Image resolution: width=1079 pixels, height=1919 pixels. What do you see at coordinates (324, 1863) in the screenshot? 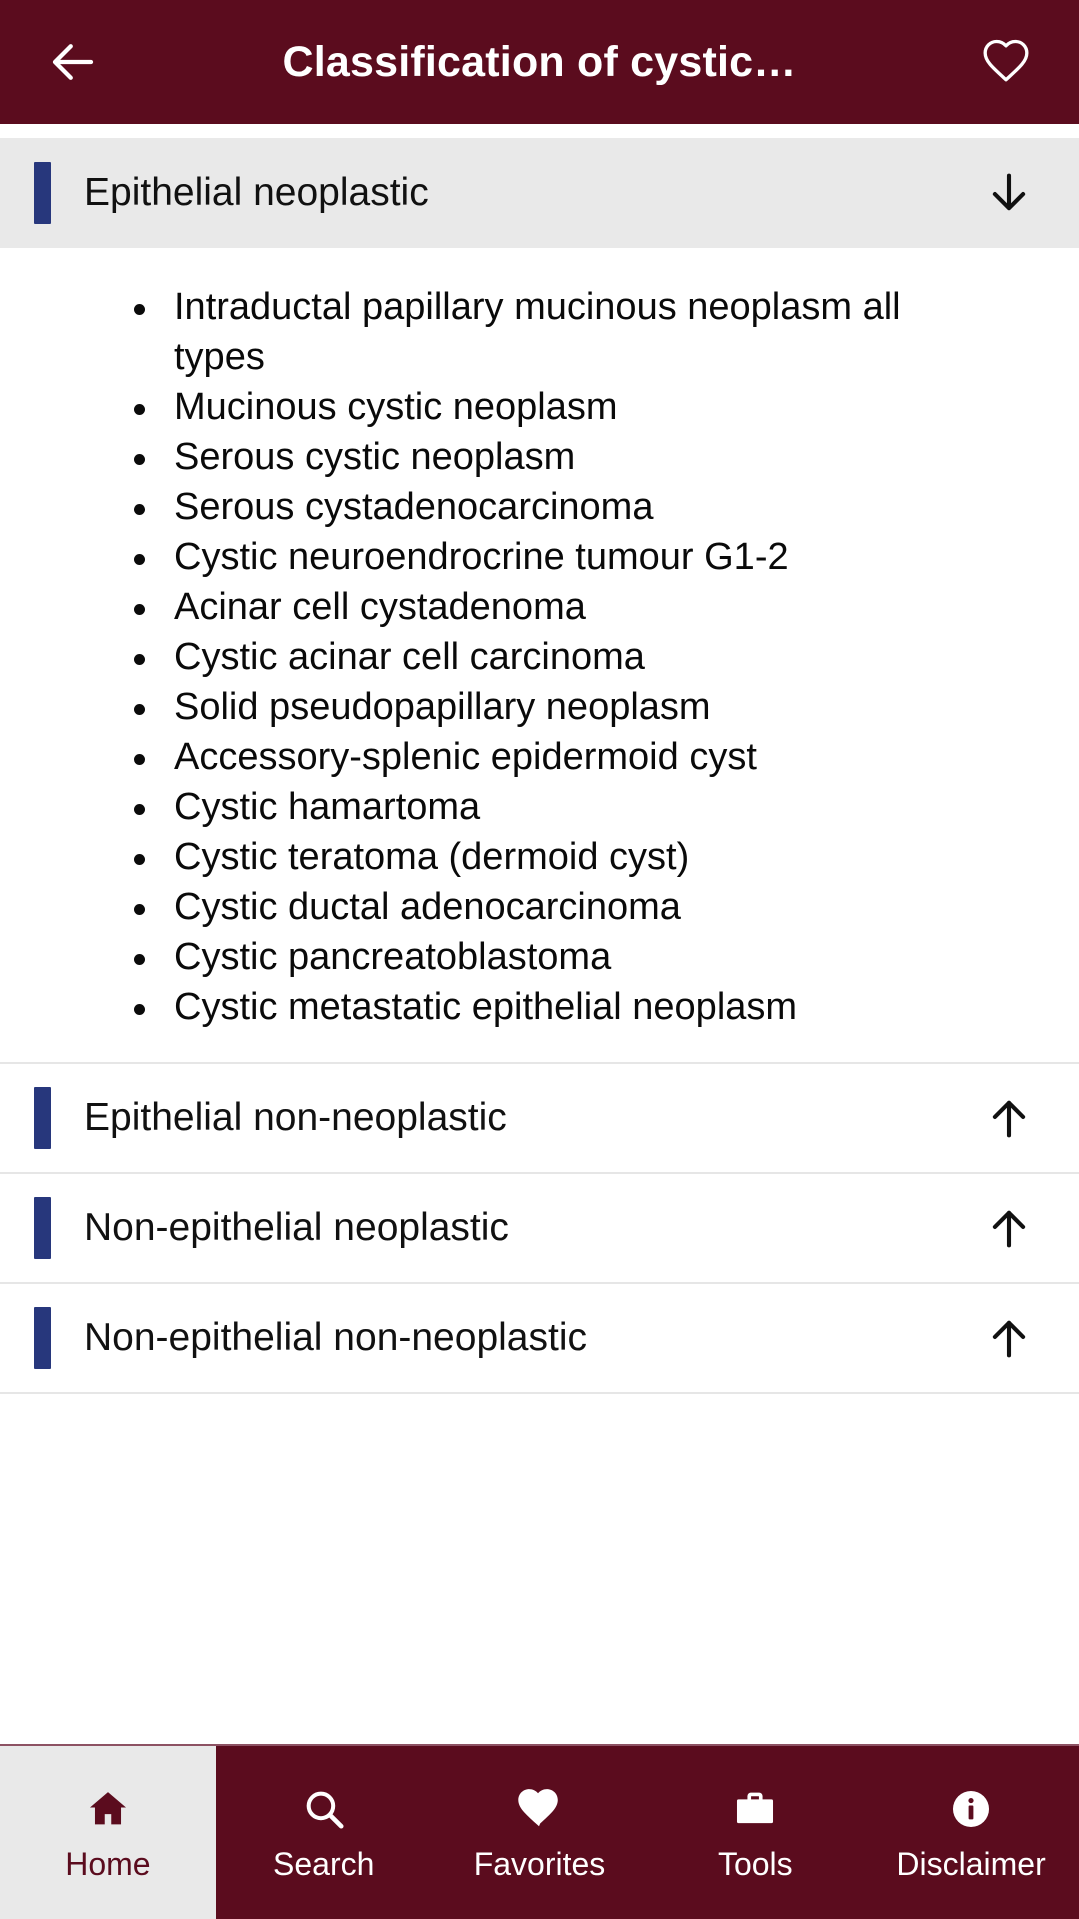
I see `nav-label: Search` at bounding box center [324, 1863].